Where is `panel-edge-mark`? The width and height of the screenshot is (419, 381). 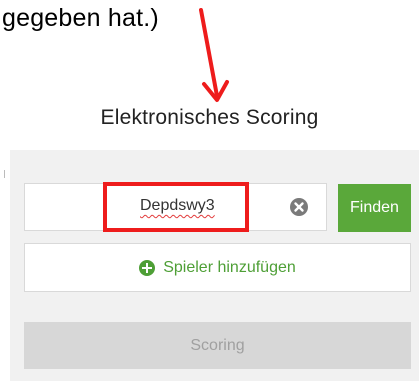 panel-edge-mark is located at coordinates (4, 174).